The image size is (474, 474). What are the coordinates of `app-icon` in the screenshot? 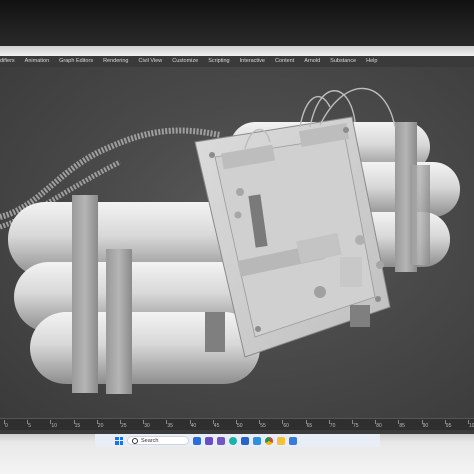 It's located at (293, 440).